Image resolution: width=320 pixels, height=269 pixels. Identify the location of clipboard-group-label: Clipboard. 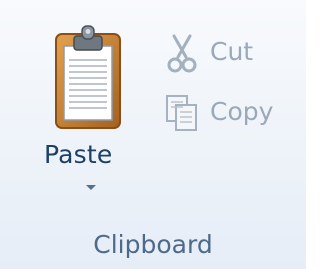
(153, 244).